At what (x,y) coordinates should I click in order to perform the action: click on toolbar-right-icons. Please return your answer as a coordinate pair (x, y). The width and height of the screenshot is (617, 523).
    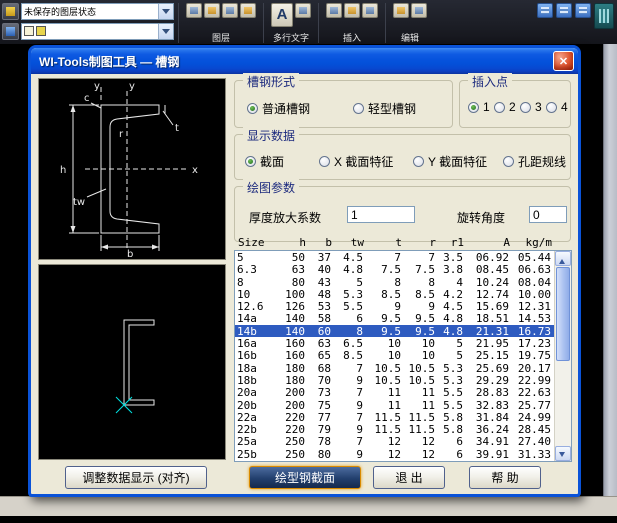
    Looking at the image, I should click on (575, 23).